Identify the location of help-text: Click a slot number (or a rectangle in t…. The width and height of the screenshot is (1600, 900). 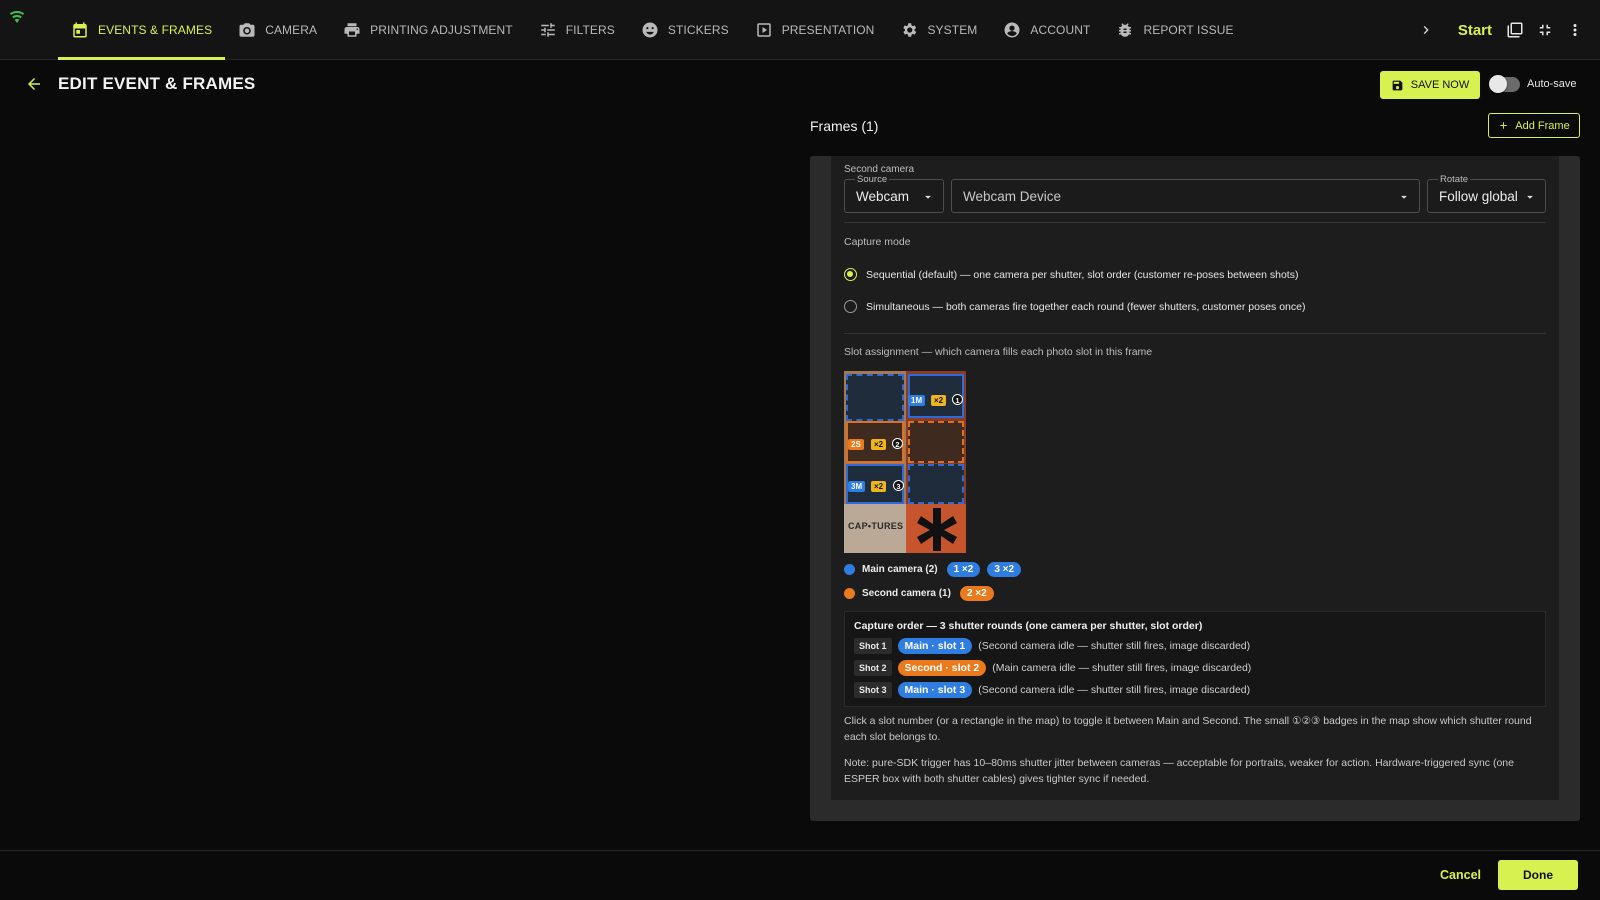
(1188, 729).